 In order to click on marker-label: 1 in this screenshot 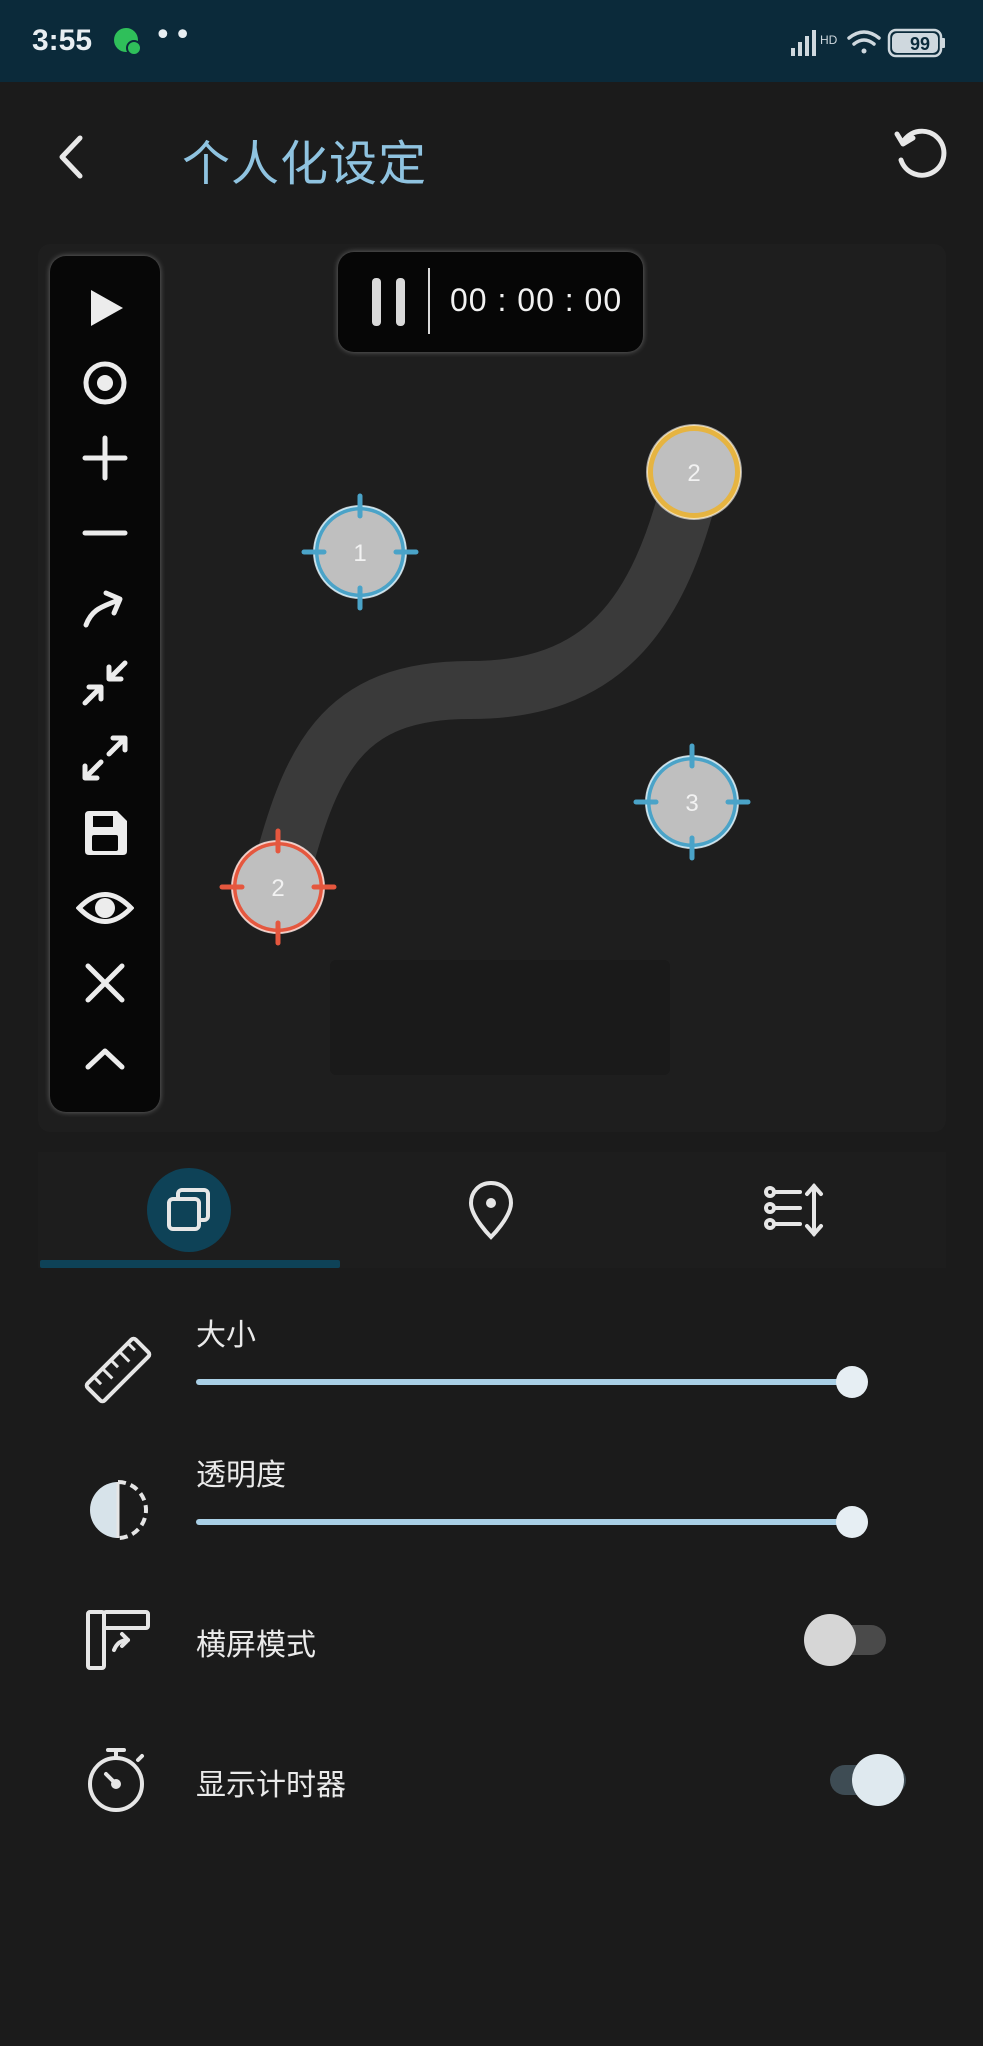, I will do `click(359, 553)`.